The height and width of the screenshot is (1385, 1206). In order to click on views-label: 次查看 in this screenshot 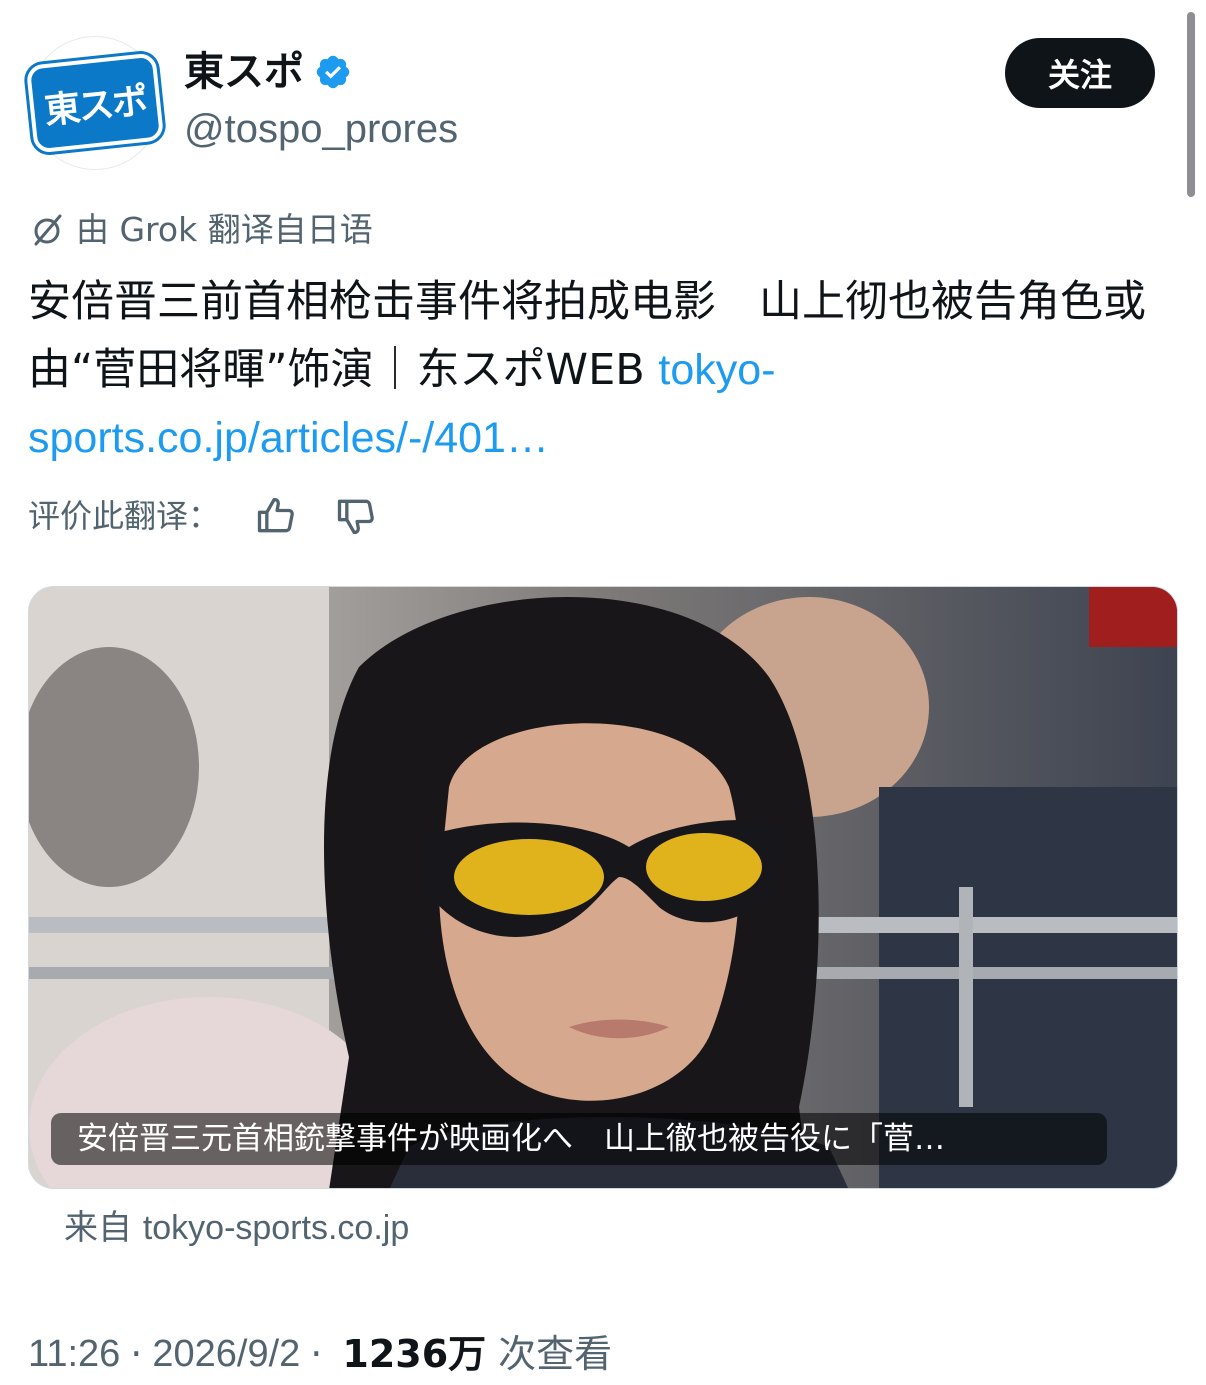, I will do `click(555, 1354)`.